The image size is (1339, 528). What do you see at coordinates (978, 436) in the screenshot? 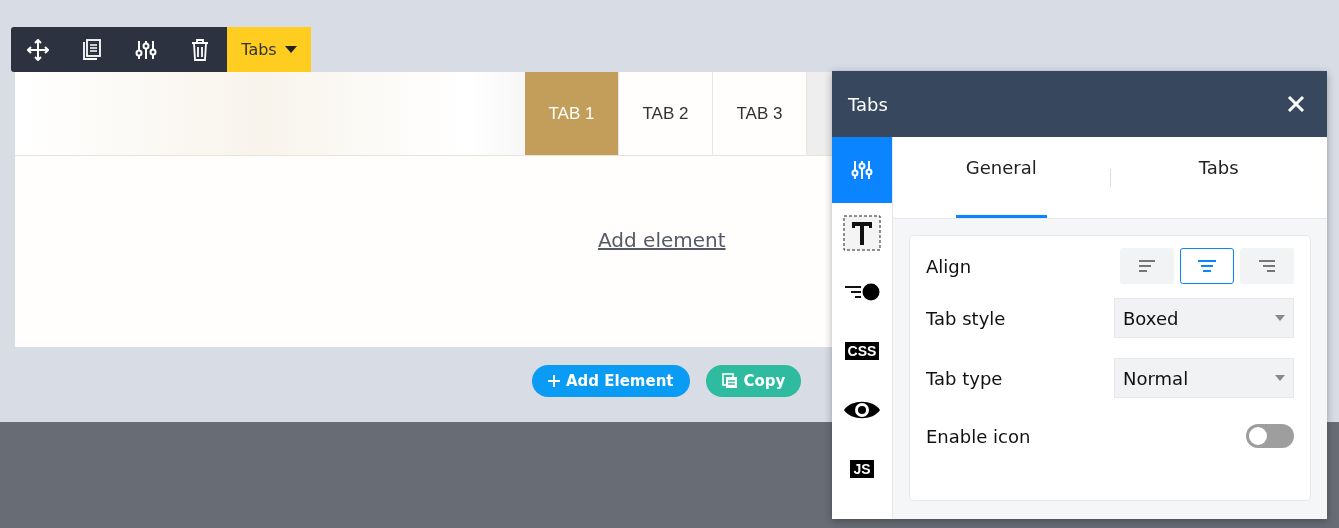
I see `enable-icon-label: Enable icon` at bounding box center [978, 436].